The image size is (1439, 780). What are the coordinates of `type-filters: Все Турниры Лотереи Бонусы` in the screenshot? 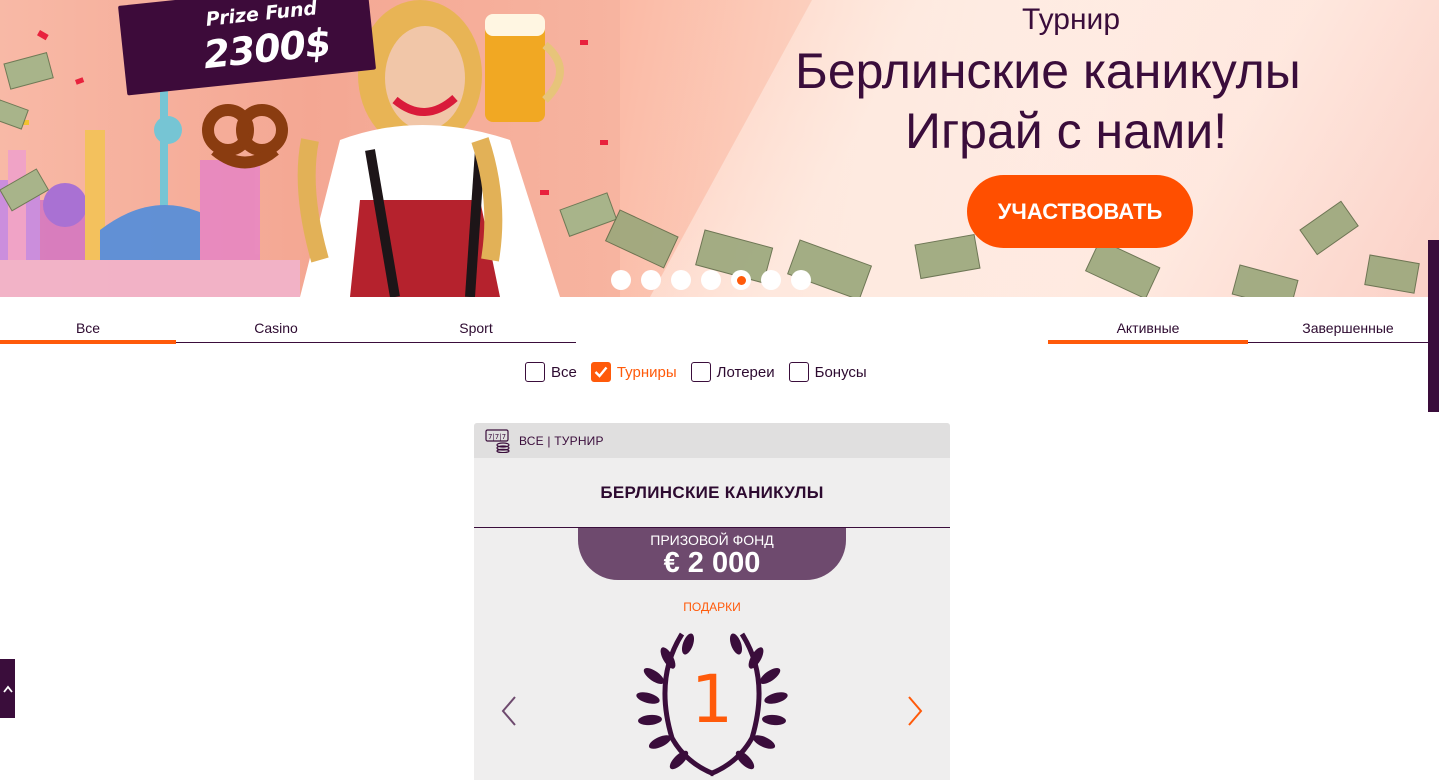 It's located at (696, 372).